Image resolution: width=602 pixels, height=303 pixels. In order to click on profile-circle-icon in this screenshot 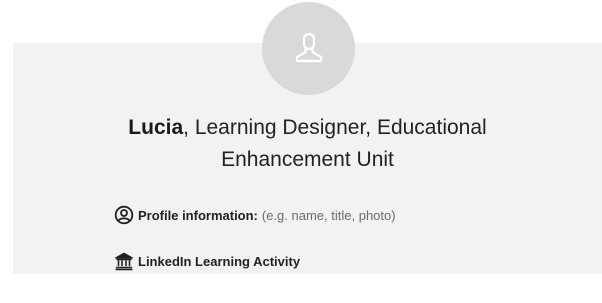, I will do `click(124, 215)`.